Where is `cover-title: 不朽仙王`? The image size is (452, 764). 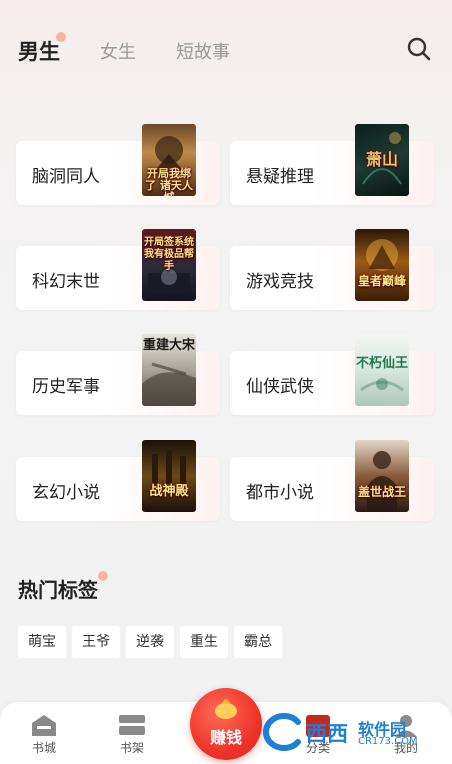
cover-title: 不朽仙王 is located at coordinates (381, 363).